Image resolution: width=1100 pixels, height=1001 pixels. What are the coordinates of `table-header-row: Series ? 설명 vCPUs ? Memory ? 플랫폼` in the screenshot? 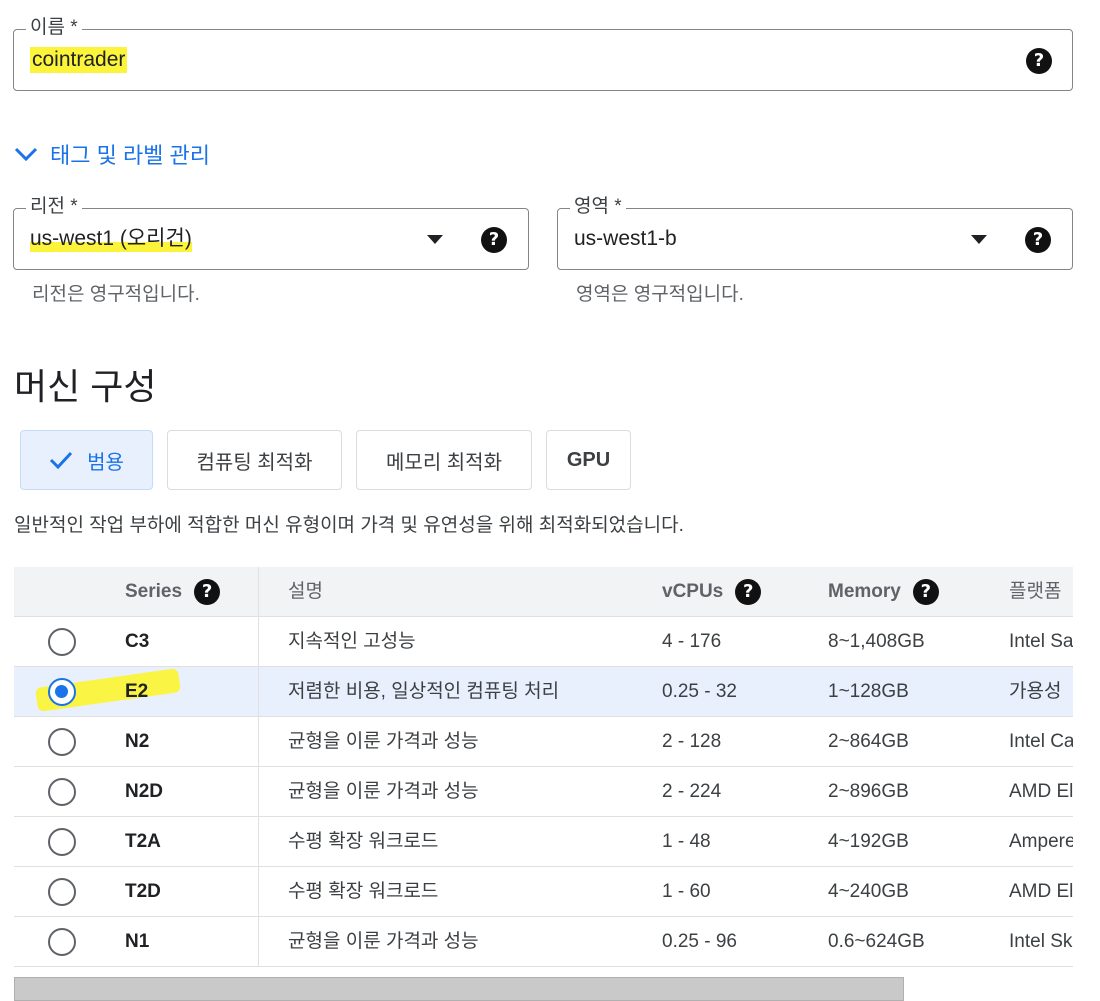 It's located at (543, 592).